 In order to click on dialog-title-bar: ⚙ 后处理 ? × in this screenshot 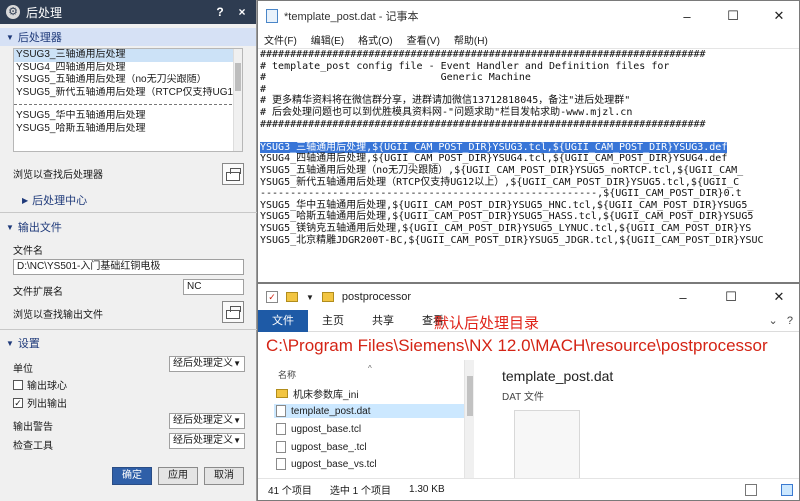, I will do `click(128, 12)`.